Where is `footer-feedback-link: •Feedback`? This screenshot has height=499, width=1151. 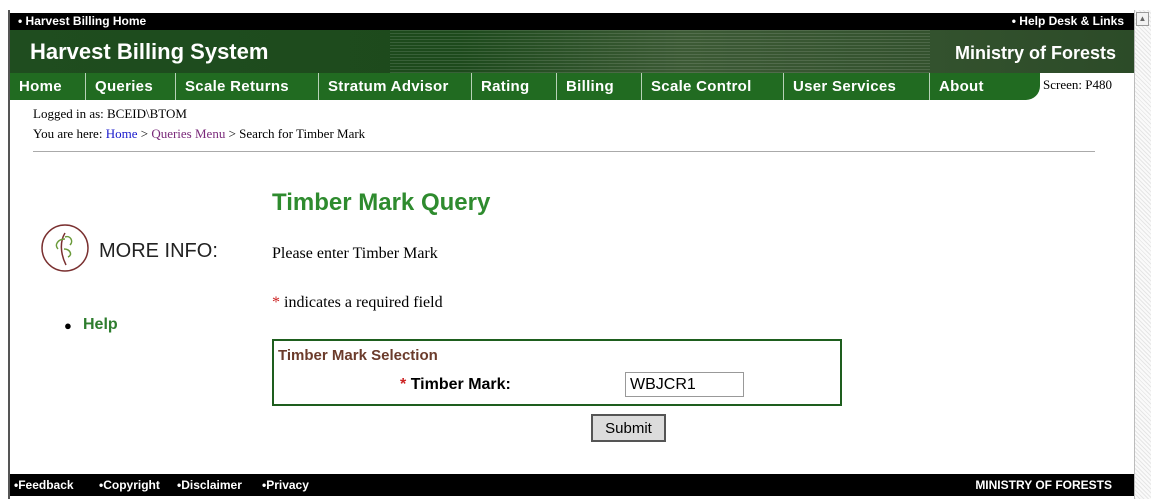
footer-feedback-link: •Feedback is located at coordinates (44, 485).